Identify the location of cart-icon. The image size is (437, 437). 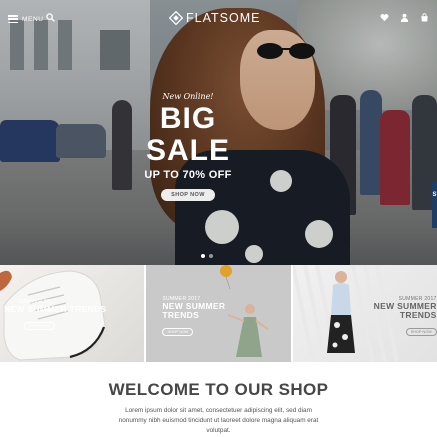
(424, 17).